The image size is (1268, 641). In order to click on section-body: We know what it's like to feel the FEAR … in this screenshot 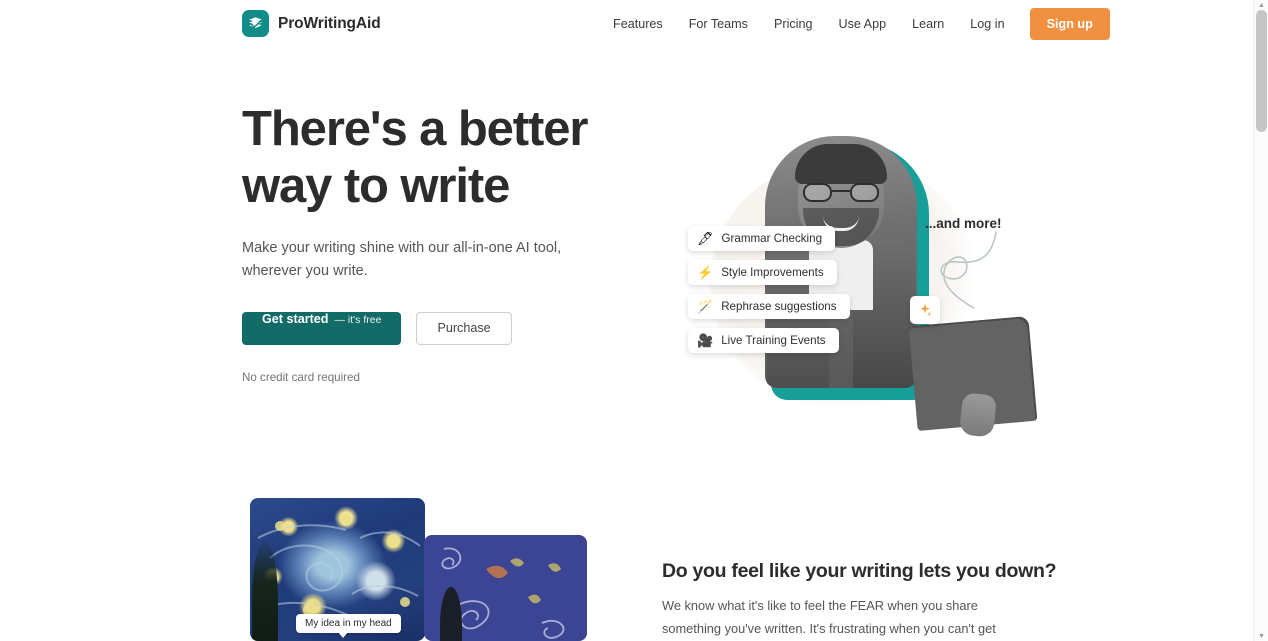, I will do `click(829, 617)`.